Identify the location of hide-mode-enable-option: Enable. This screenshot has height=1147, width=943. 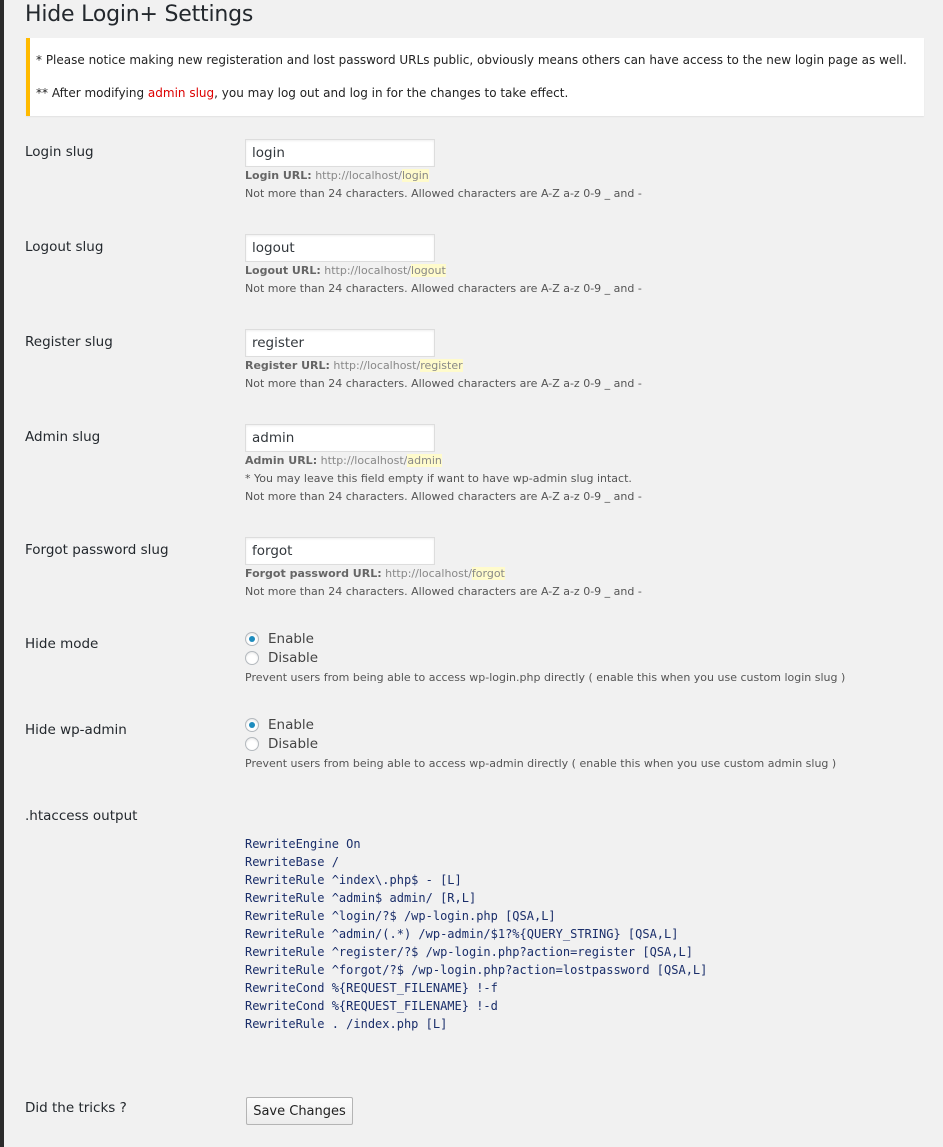
(279, 639).